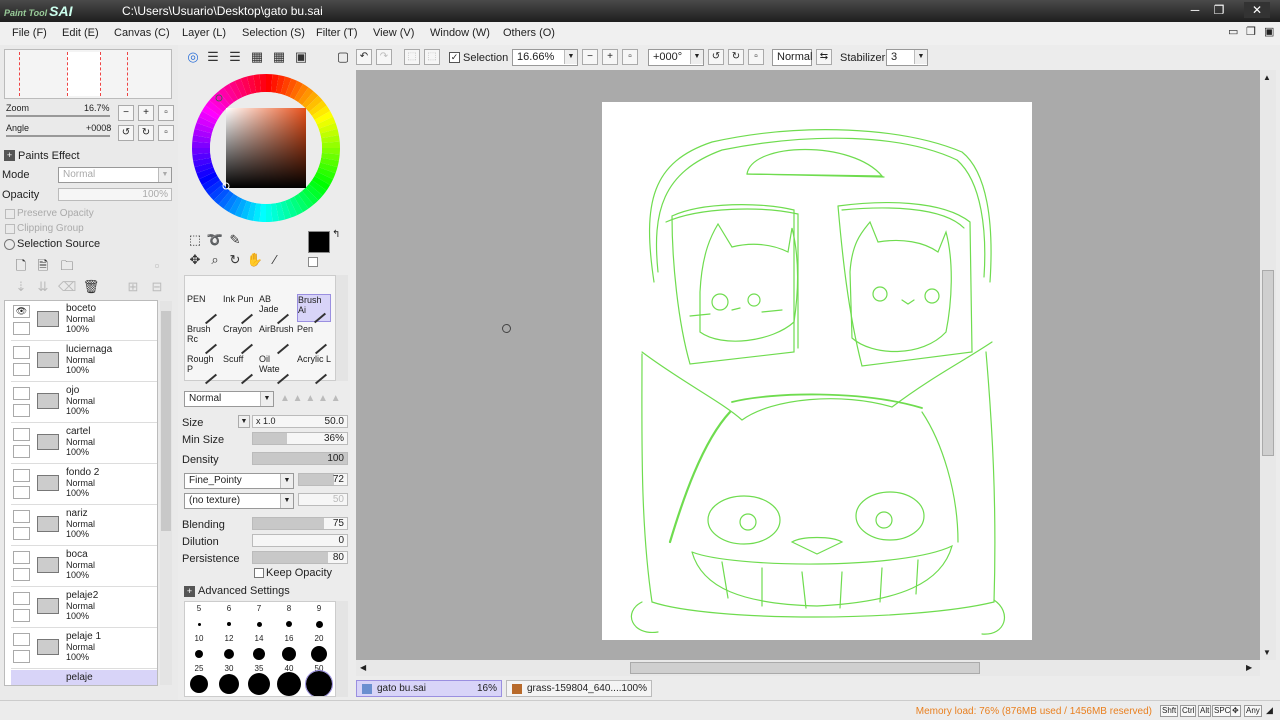 Image resolution: width=1280 pixels, height=720 pixels. What do you see at coordinates (1269, 31) in the screenshot?
I see `doc-close-icon: ▣` at bounding box center [1269, 31].